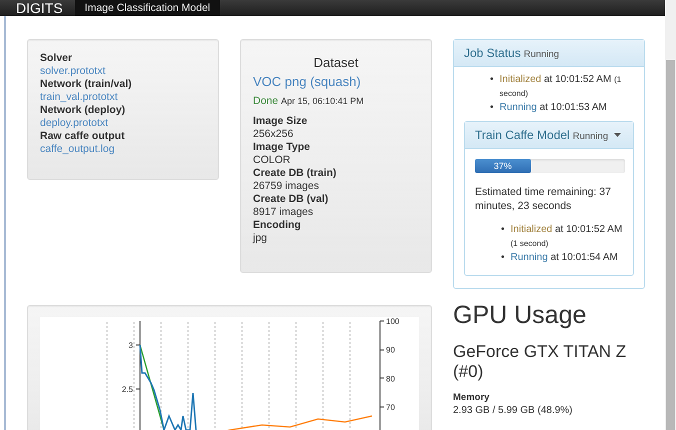 This screenshot has width=676, height=430. I want to click on brand-link: DIGITS, so click(45, 8).